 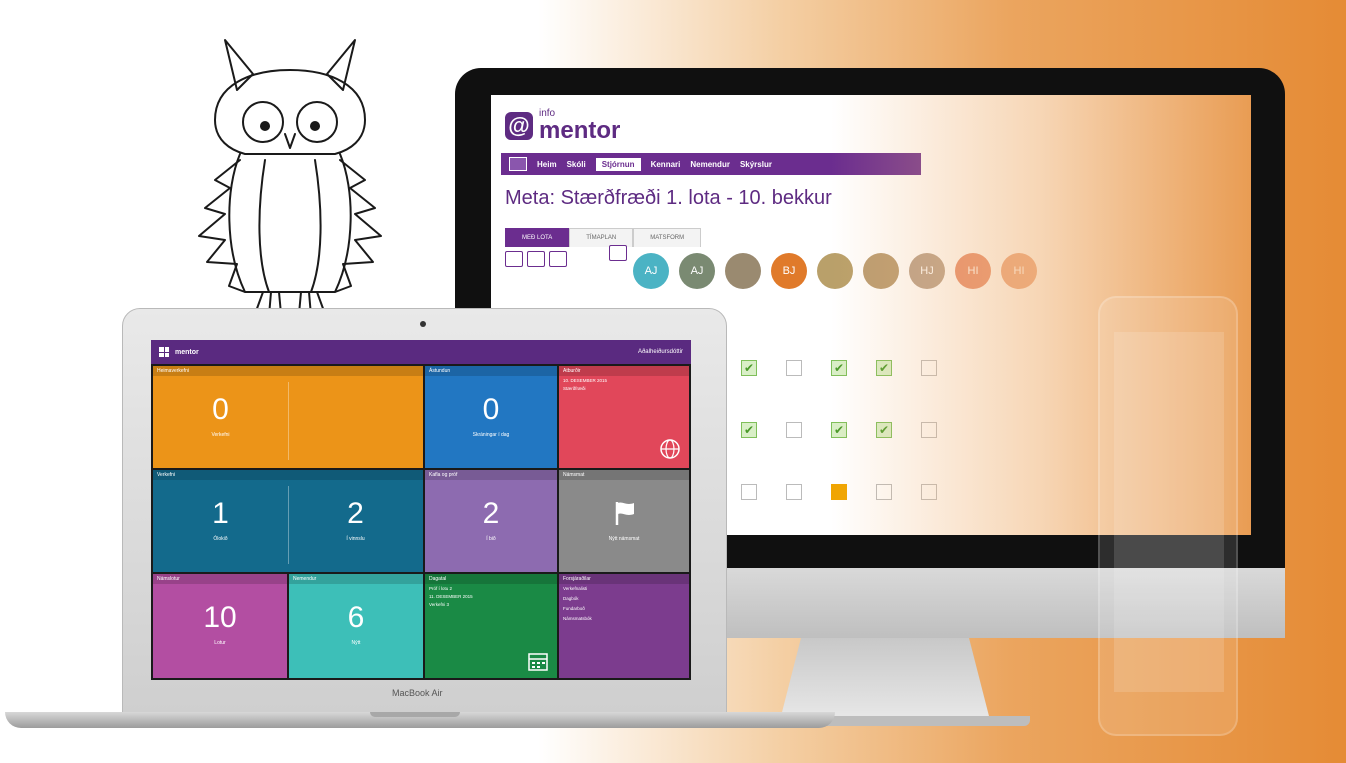 What do you see at coordinates (187, 352) in the screenshot?
I see `dashboard-logo: mentor` at bounding box center [187, 352].